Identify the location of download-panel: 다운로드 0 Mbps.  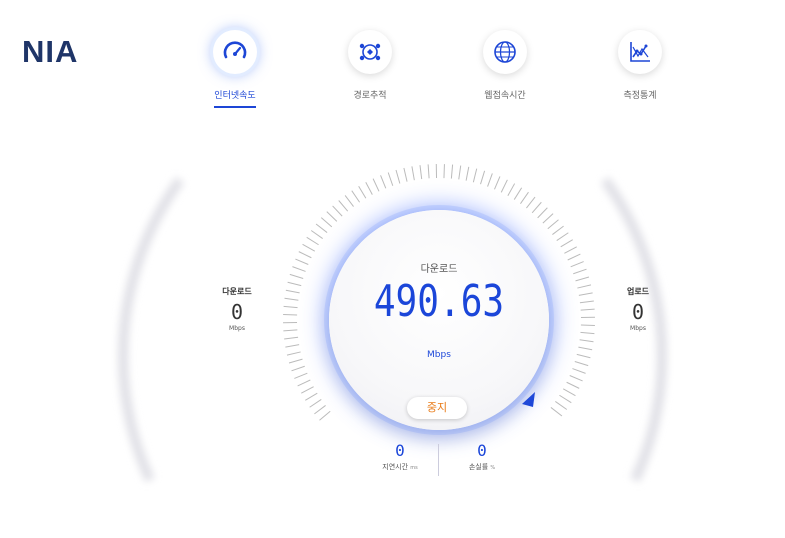
(237, 309).